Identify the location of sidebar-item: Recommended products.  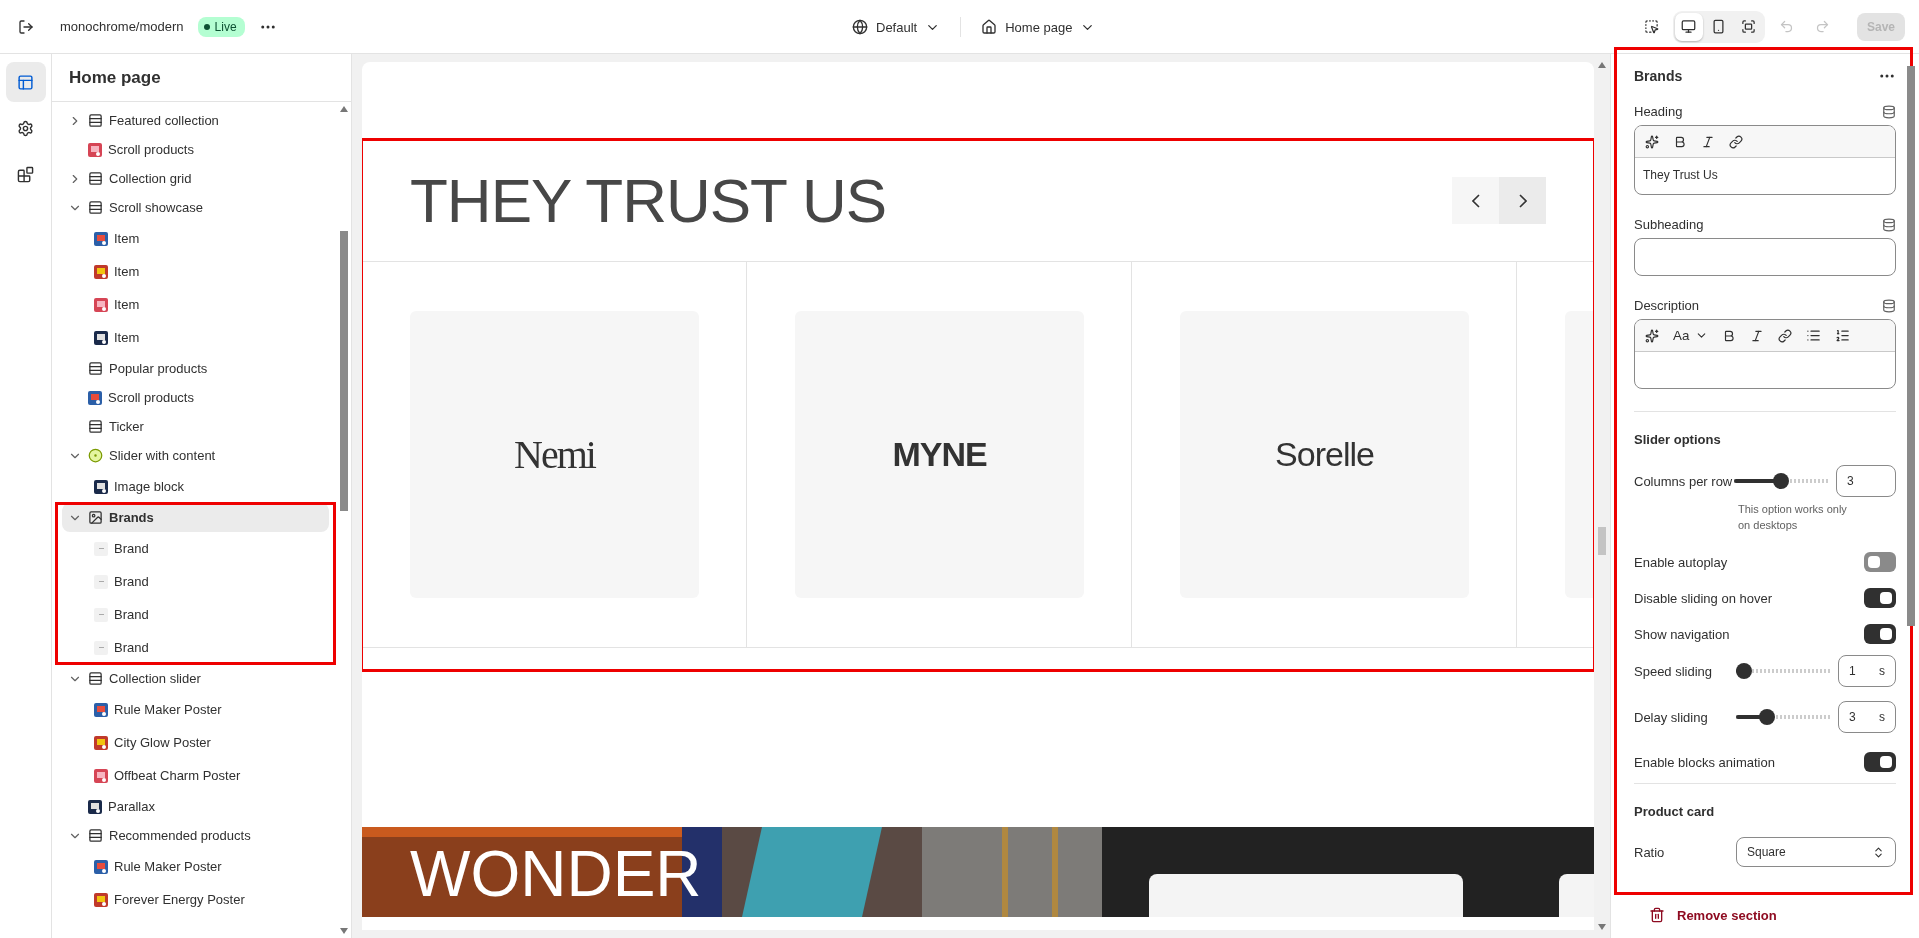
(195, 835).